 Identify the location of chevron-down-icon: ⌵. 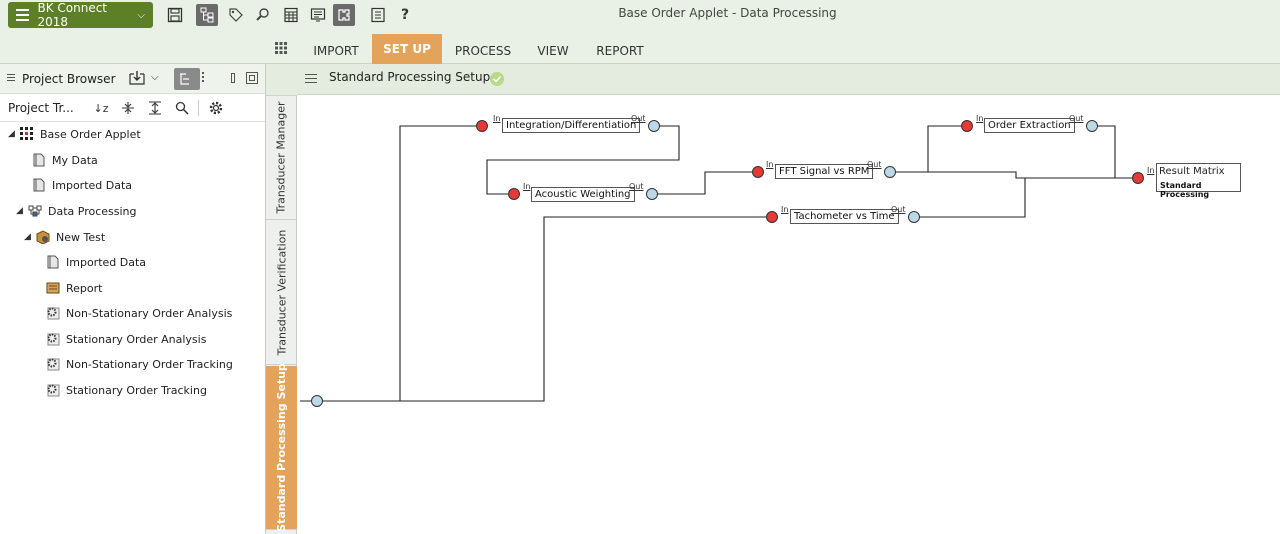
(155, 77).